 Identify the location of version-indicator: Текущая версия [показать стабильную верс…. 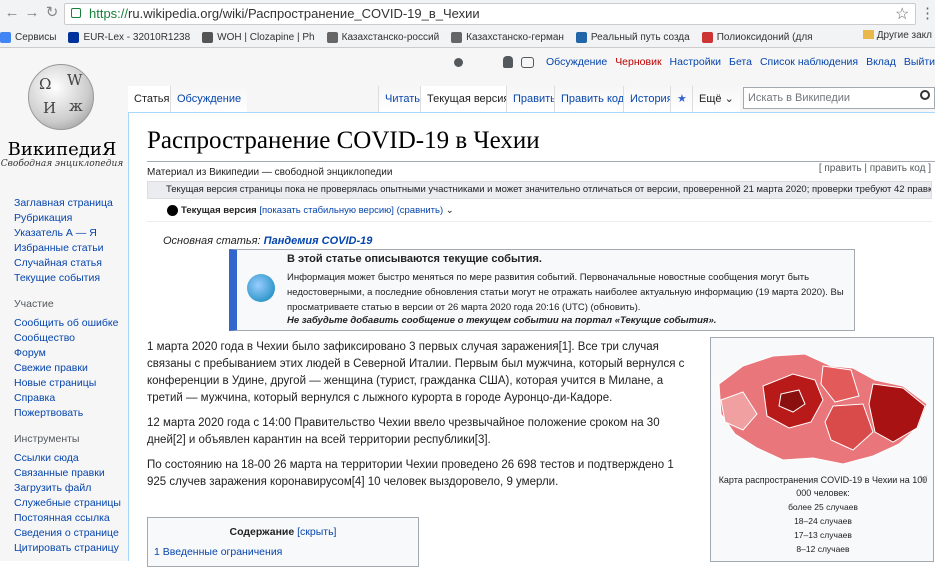
(310, 211).